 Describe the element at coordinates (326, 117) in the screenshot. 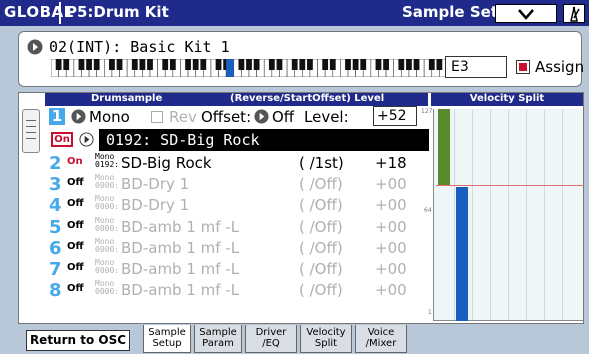

I see `level-label: Level:` at that location.